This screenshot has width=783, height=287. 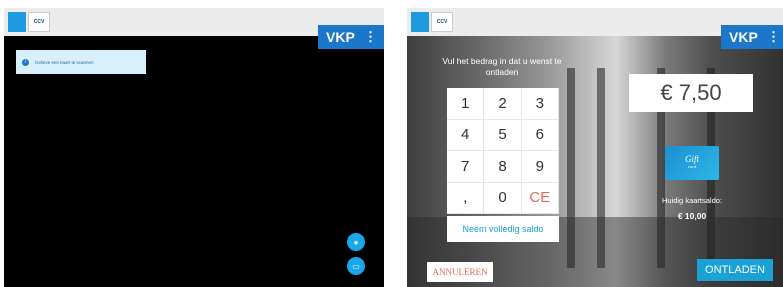 I want to click on giftcard-title: Gift, so click(x=691, y=159).